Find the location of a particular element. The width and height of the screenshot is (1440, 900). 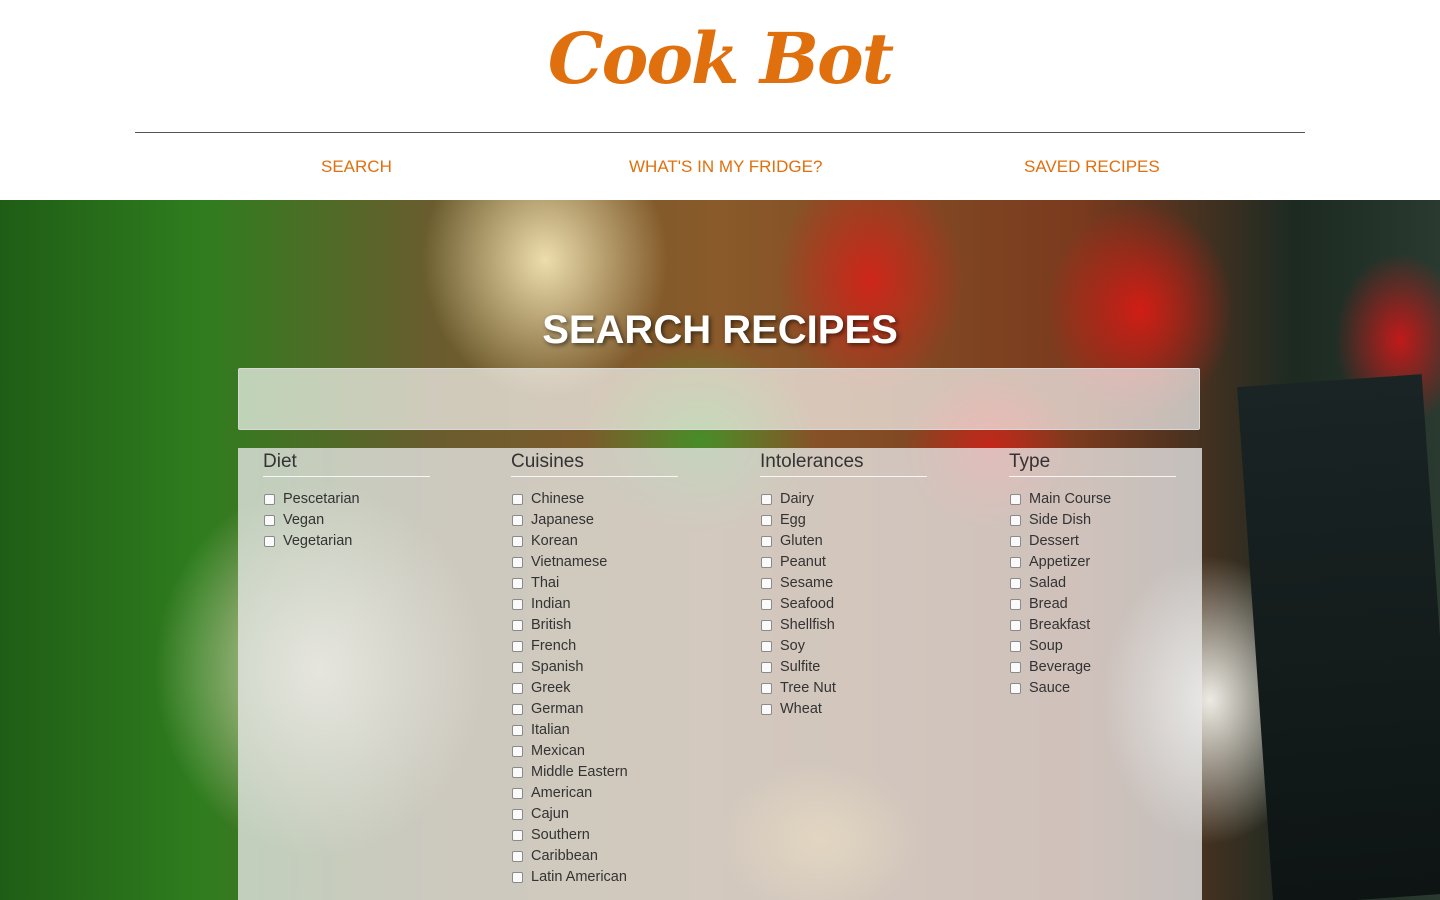

filter-option: Spanish is located at coordinates (594, 667).